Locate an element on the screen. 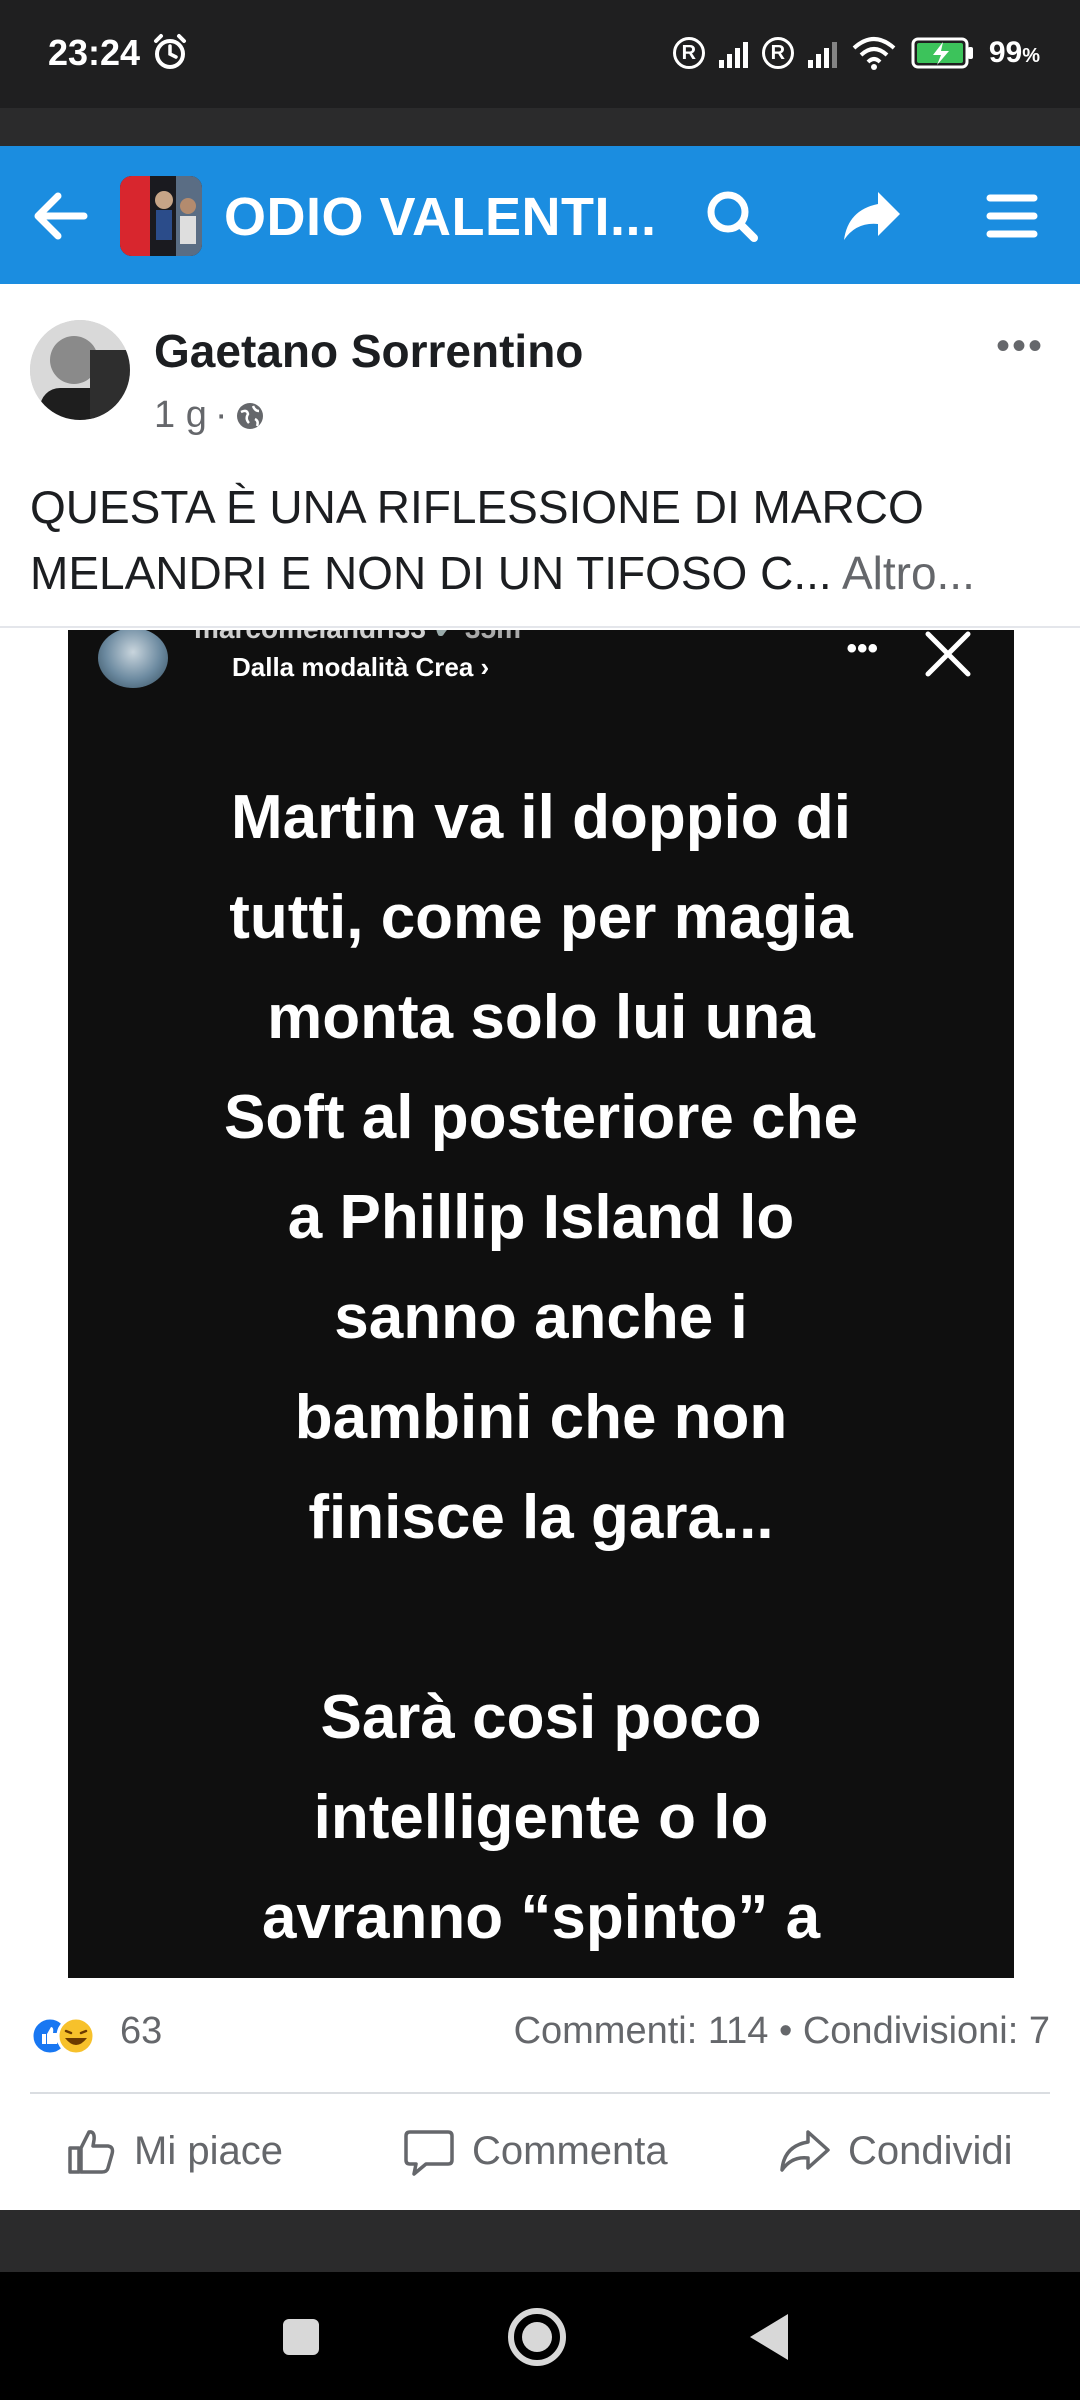 This screenshot has width=1080, height=2400. share-button: Condividi is located at coordinates (895, 2151).